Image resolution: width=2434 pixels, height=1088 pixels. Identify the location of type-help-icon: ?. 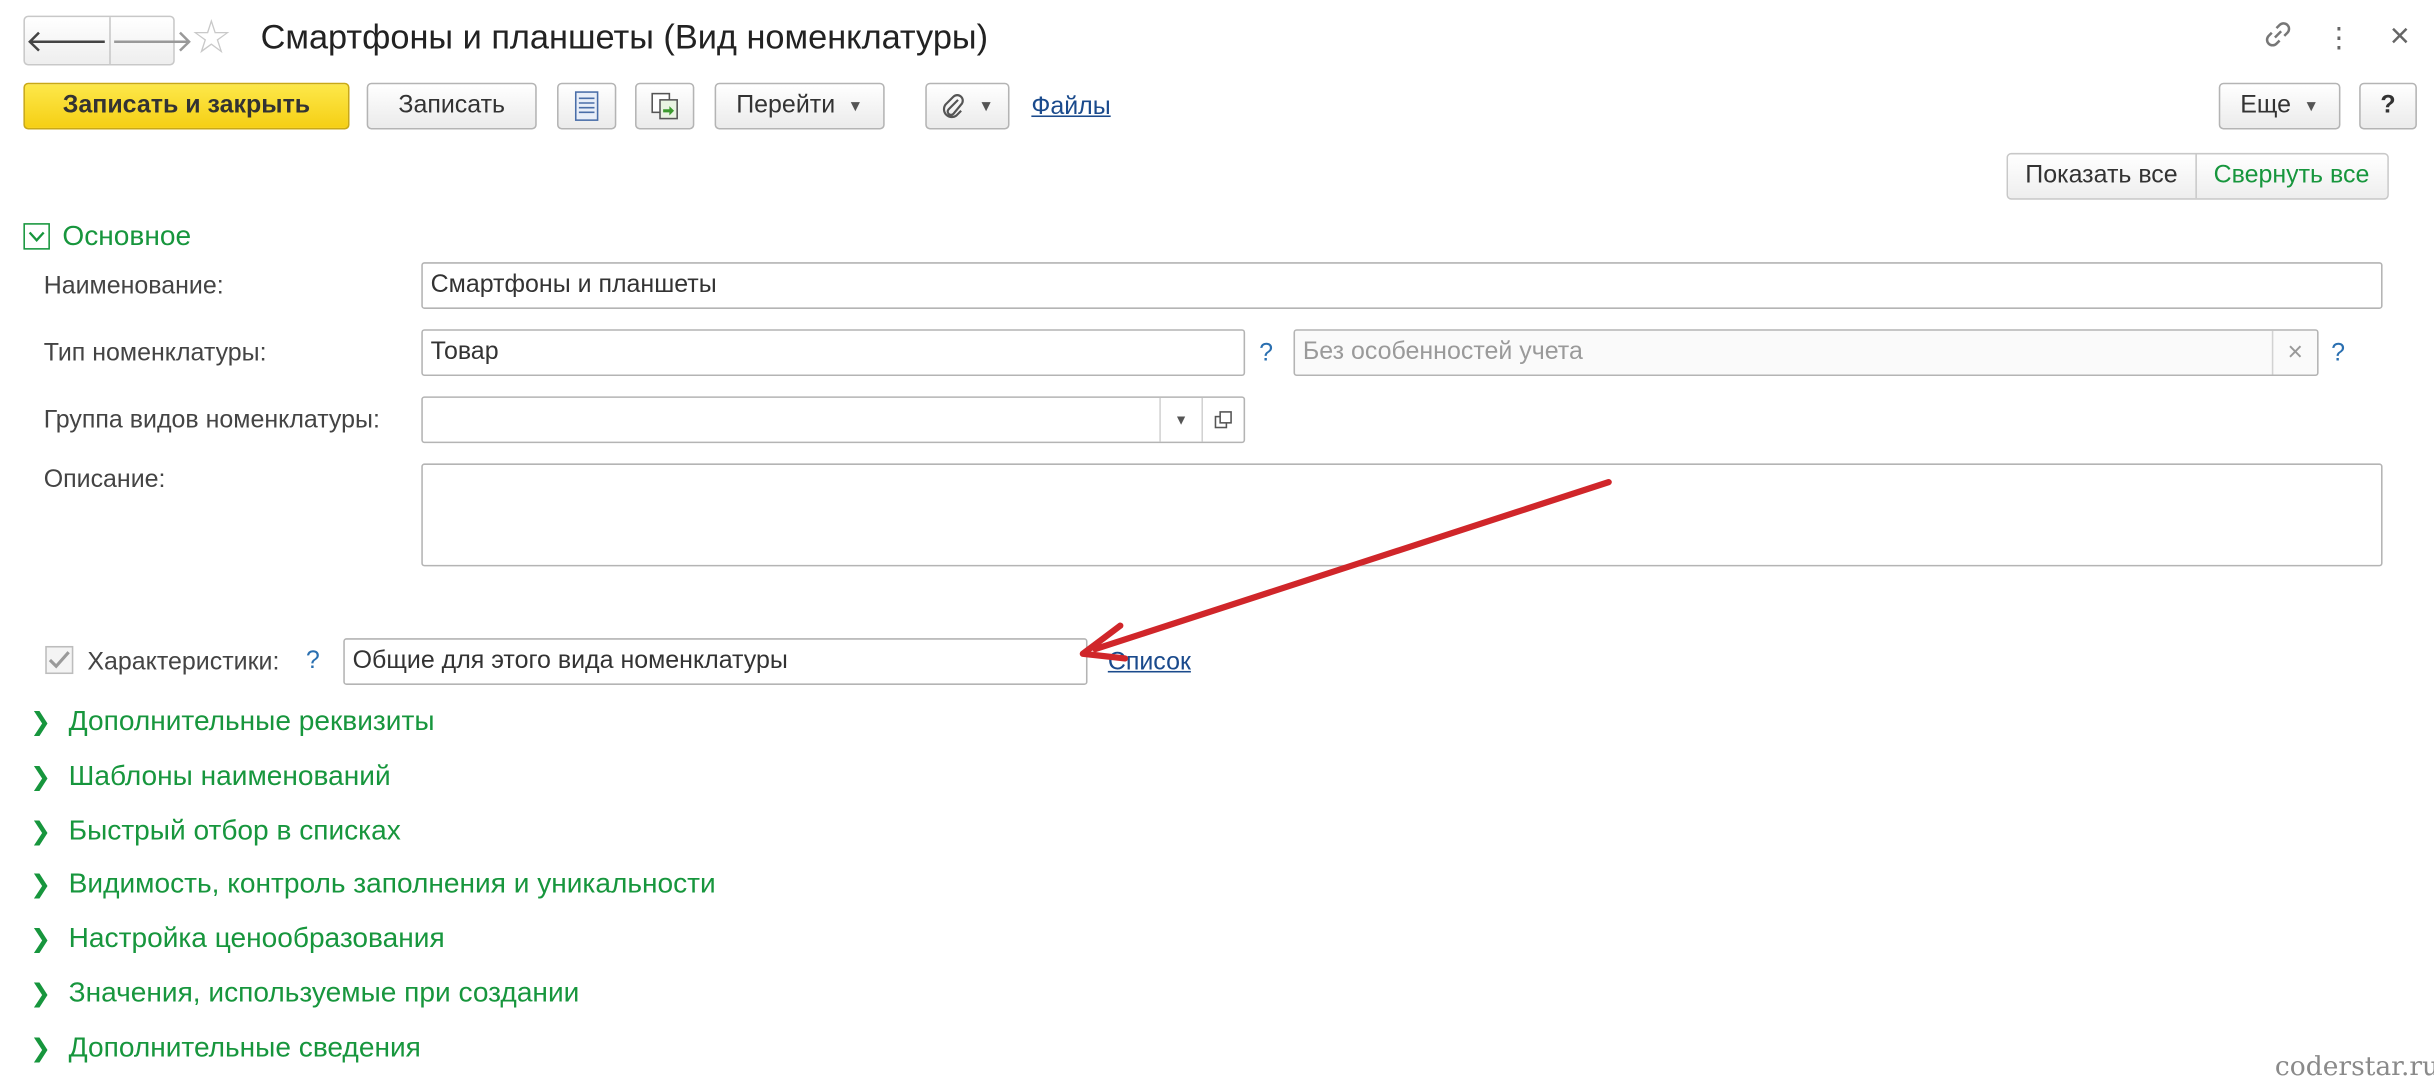
(1266, 354).